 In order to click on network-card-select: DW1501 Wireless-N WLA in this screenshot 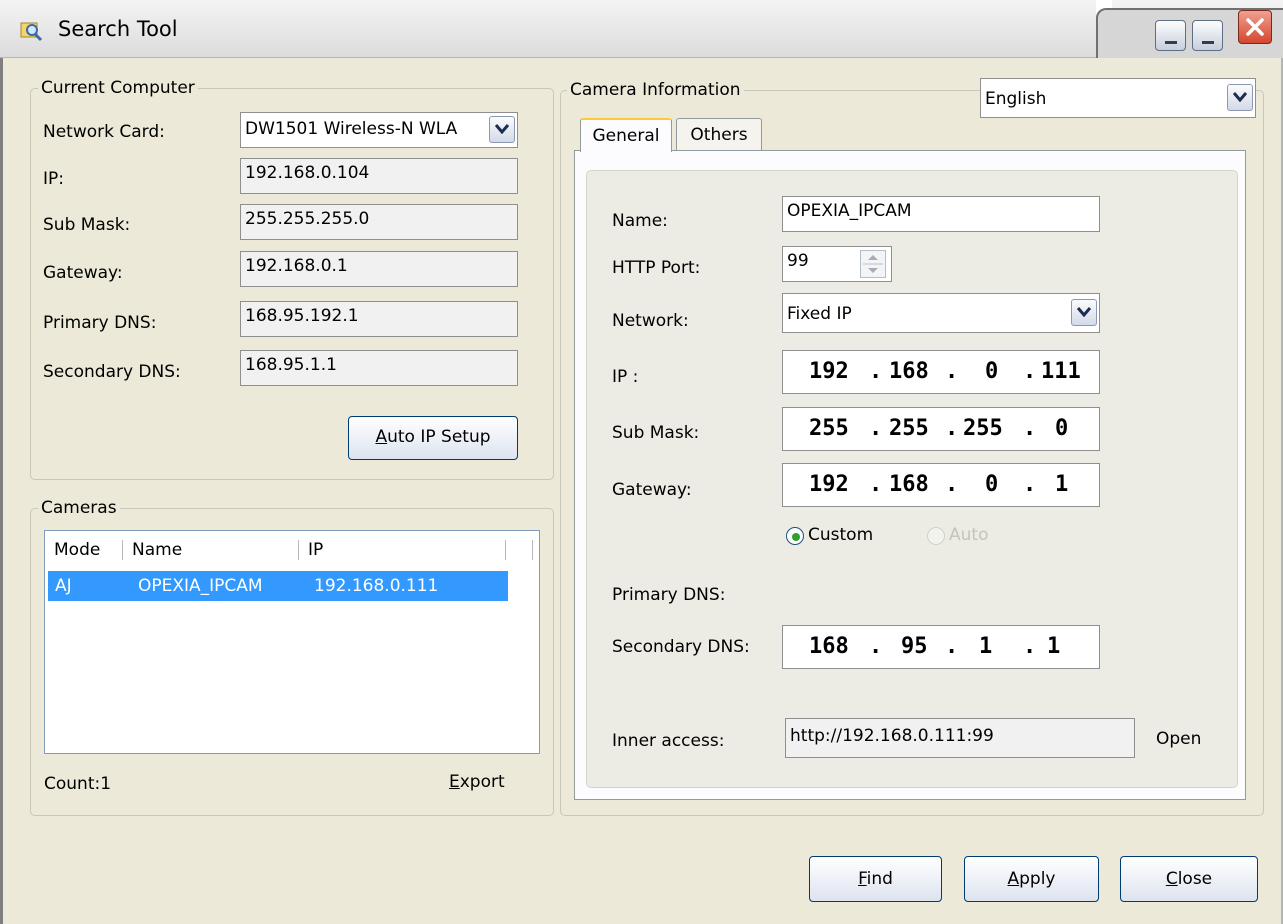, I will do `click(379, 130)`.